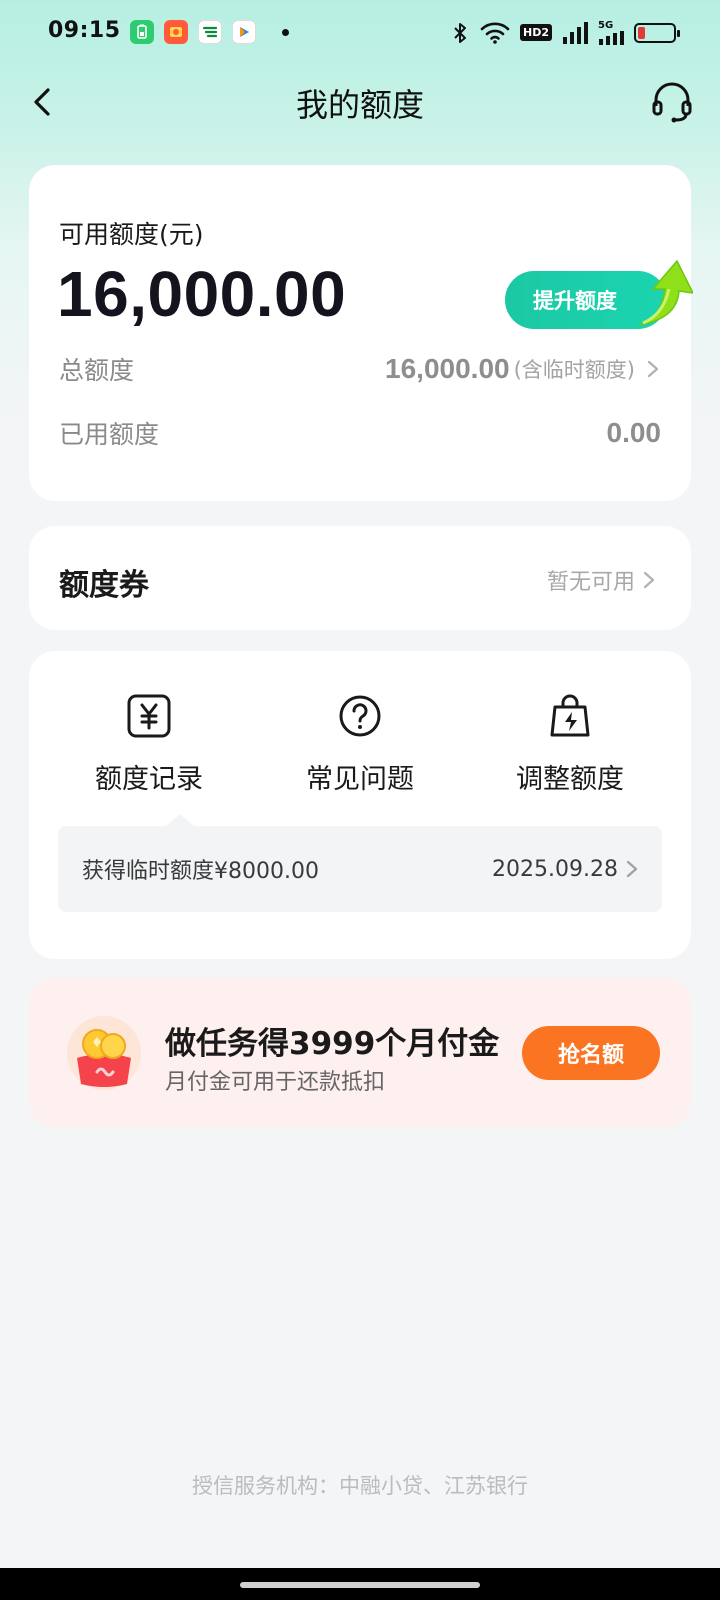  What do you see at coordinates (176, 32) in the screenshot?
I see `red-app-icon` at bounding box center [176, 32].